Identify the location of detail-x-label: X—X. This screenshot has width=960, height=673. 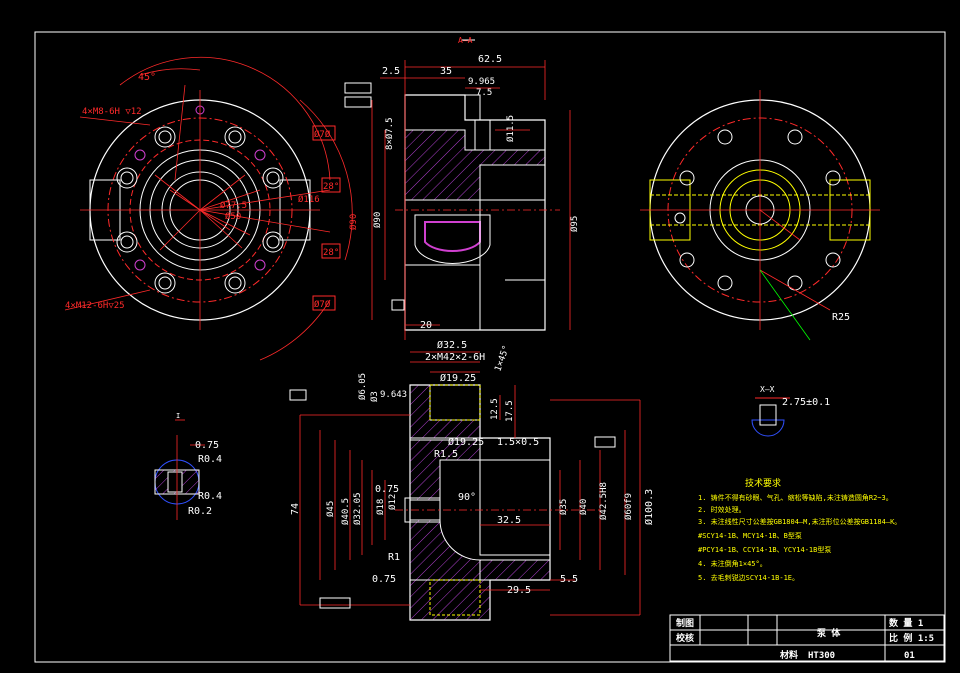
(767, 389).